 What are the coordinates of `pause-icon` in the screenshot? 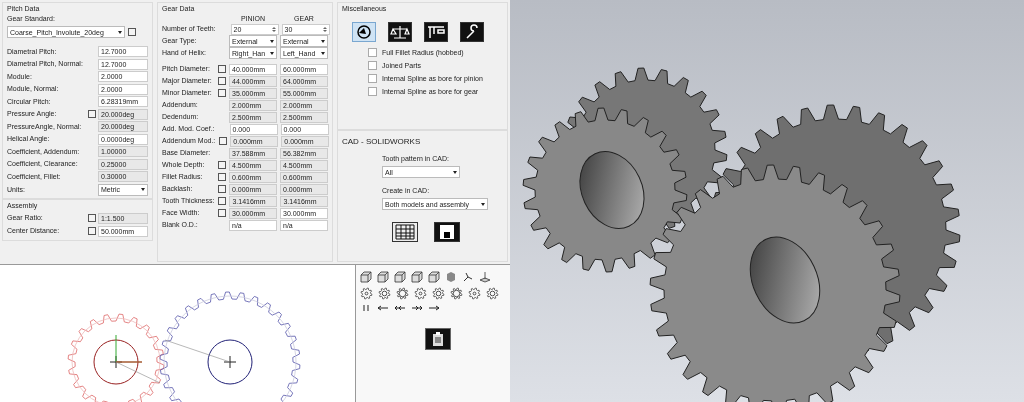 It's located at (366, 308).